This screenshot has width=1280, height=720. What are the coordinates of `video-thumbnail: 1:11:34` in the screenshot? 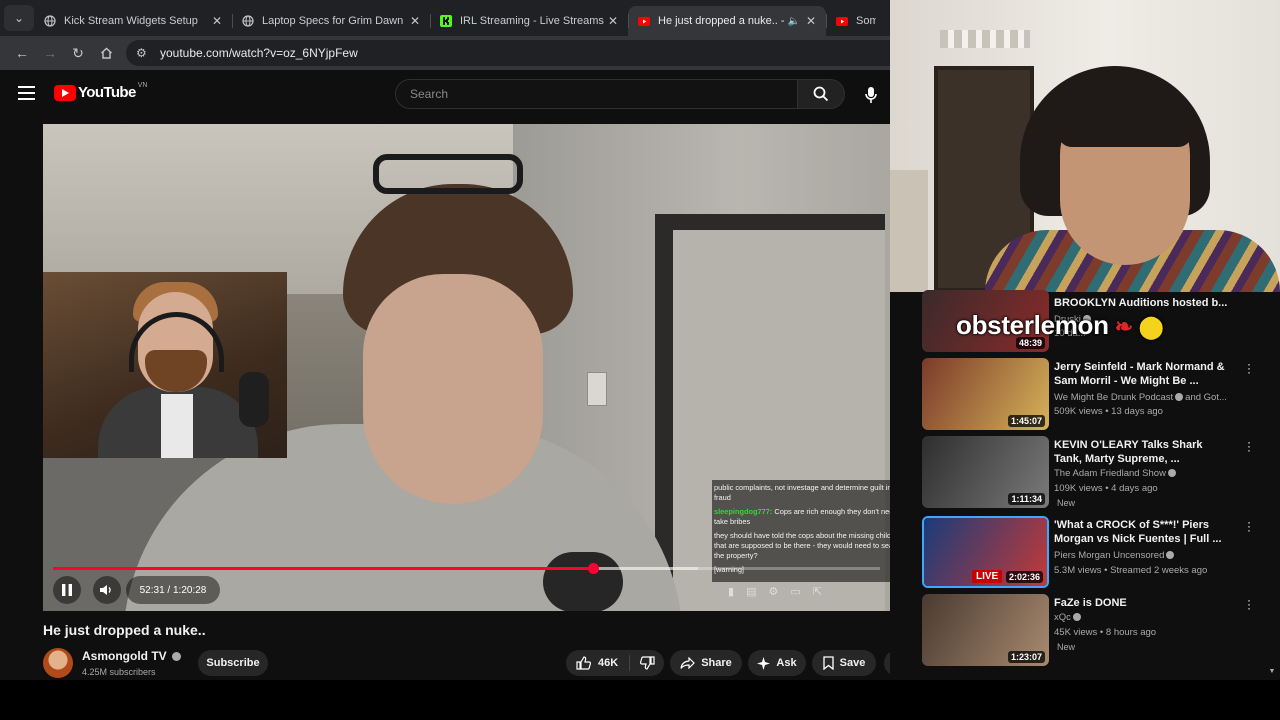 It's located at (985, 472).